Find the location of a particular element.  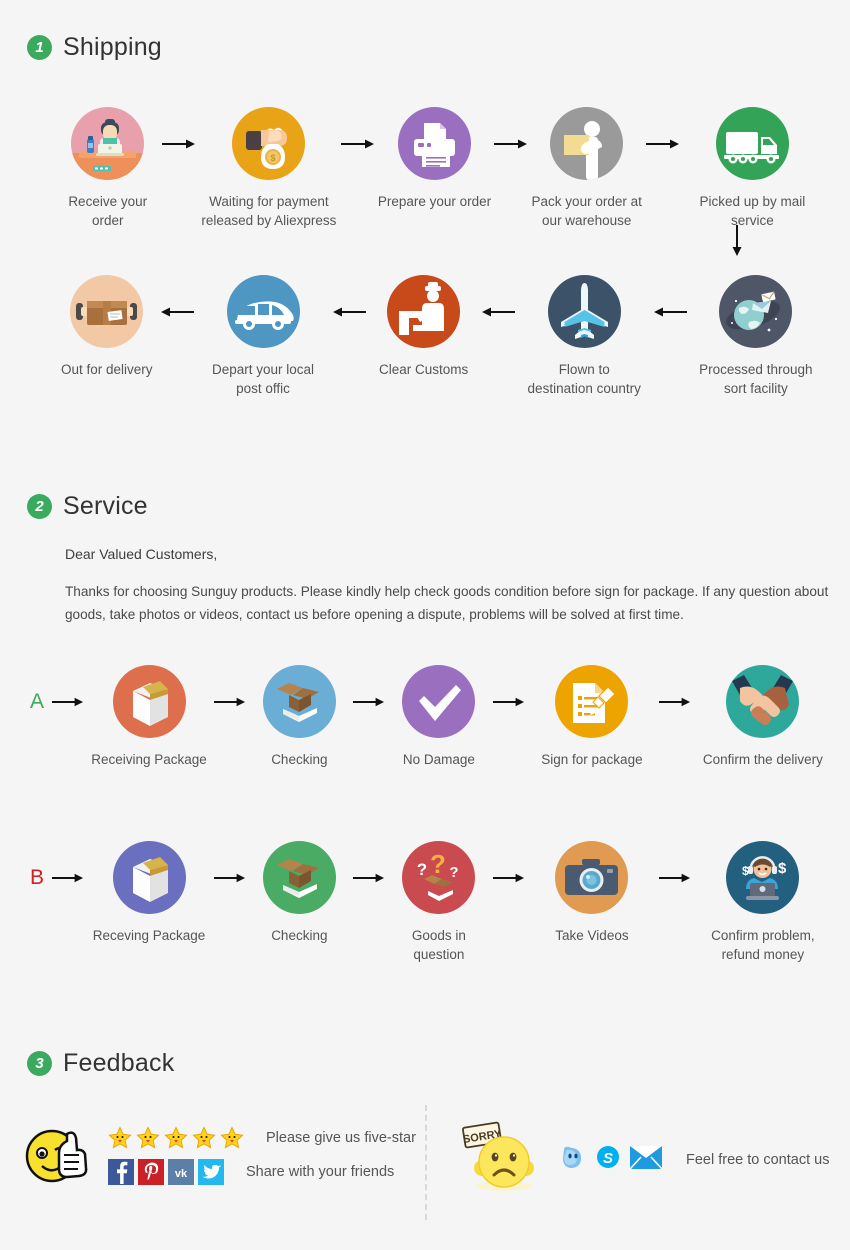

step-take-videos: Take Videos is located at coordinates (591, 893).